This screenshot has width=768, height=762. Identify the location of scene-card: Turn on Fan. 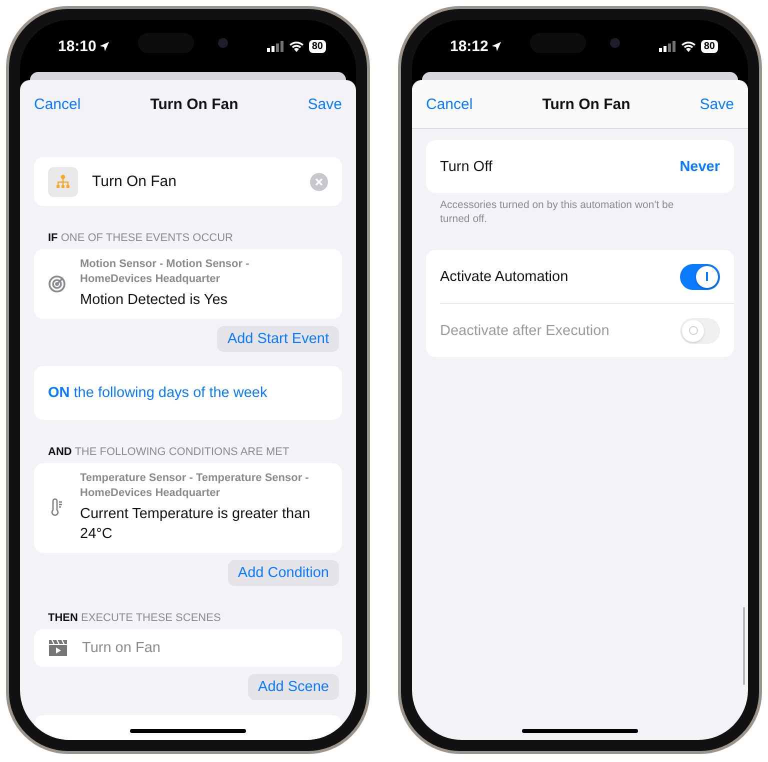
(188, 648).